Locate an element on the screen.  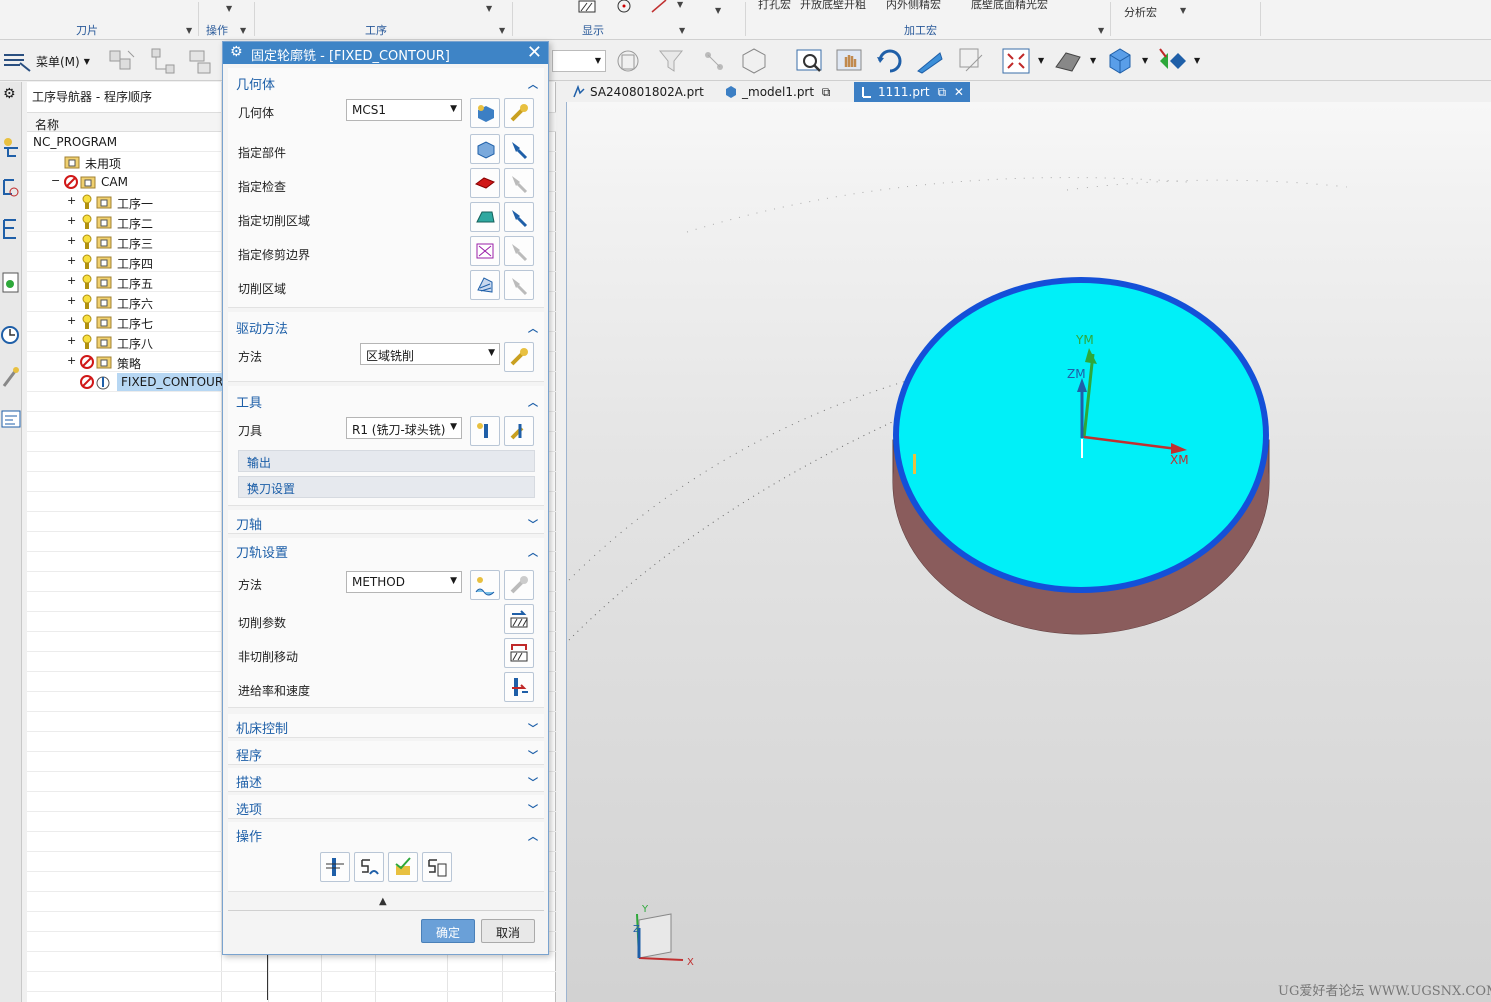
select-cut-area-button is located at coordinates (485, 217).